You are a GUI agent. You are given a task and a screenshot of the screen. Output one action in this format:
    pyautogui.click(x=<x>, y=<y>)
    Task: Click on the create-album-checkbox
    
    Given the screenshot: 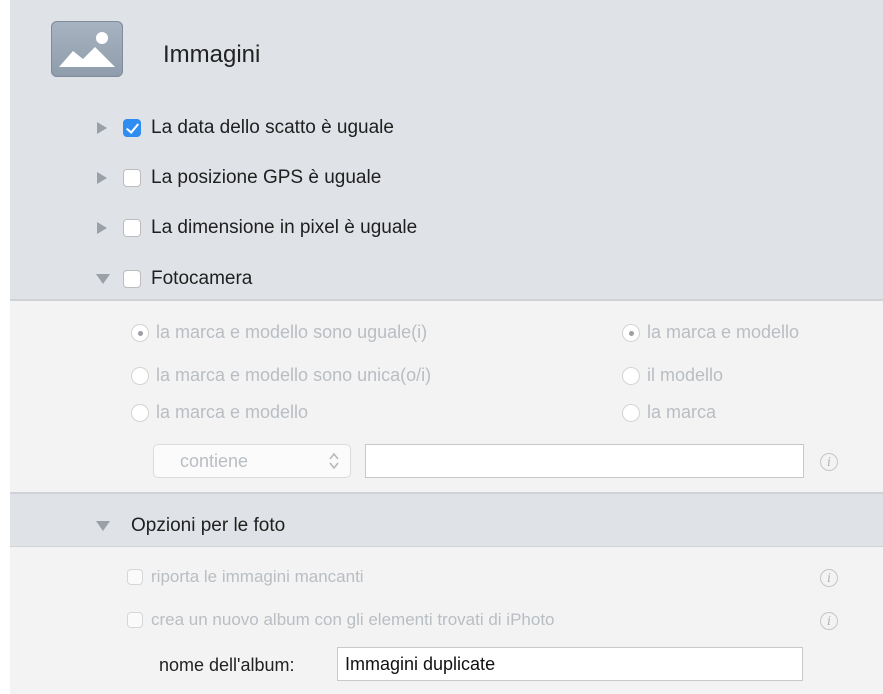 What is the action you would take?
    pyautogui.click(x=135, y=620)
    